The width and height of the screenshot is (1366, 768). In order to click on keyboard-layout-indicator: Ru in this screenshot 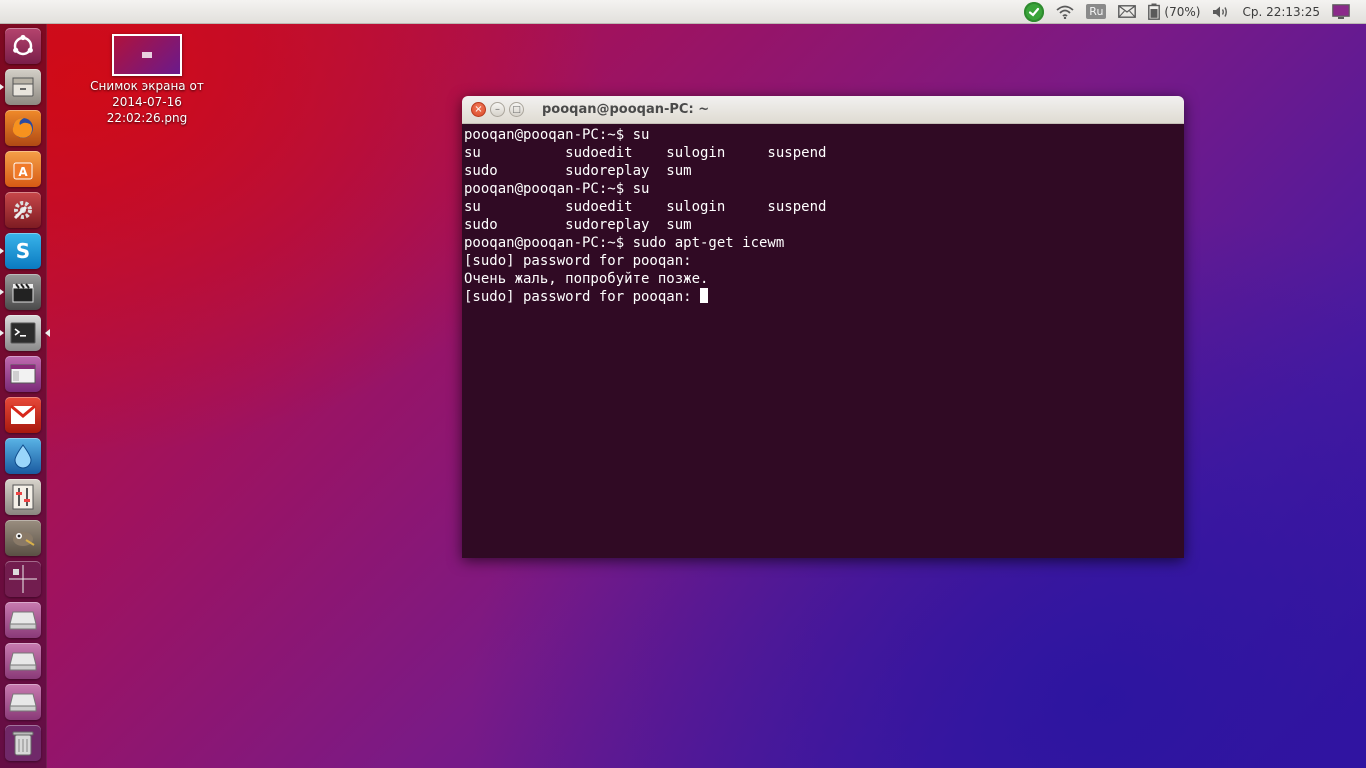, I will do `click(1096, 12)`.